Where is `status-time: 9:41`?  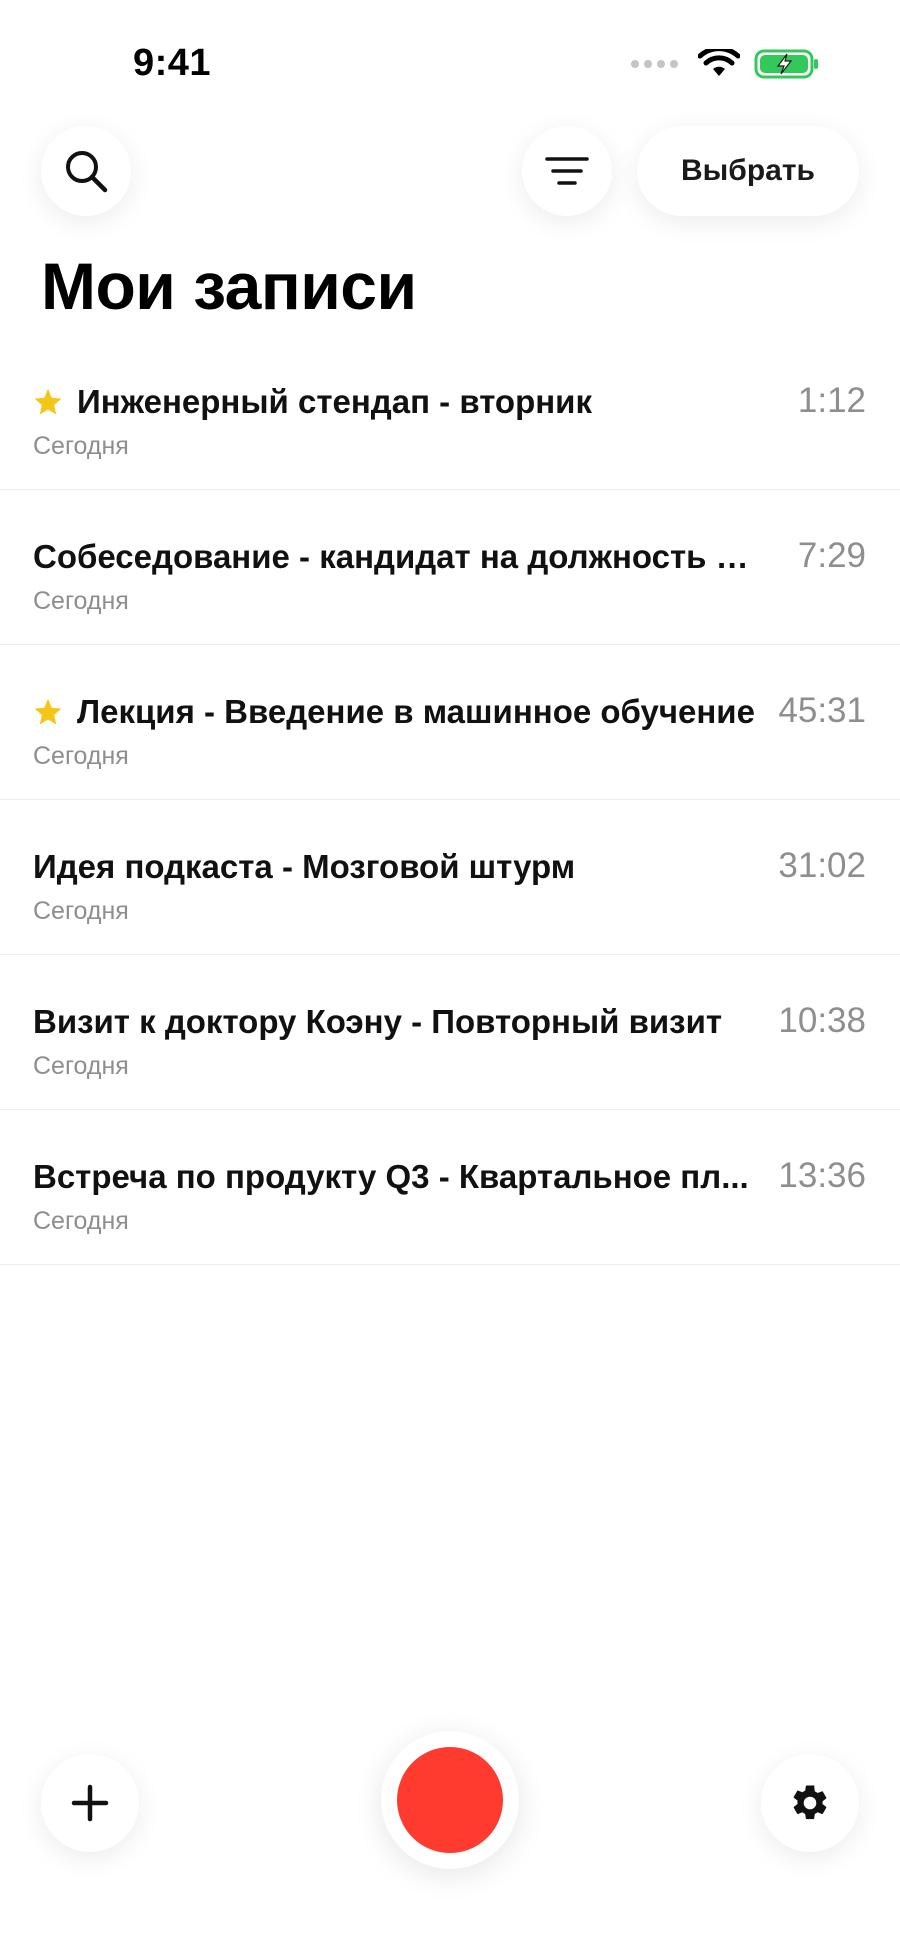 status-time: 9:41 is located at coordinates (172, 63).